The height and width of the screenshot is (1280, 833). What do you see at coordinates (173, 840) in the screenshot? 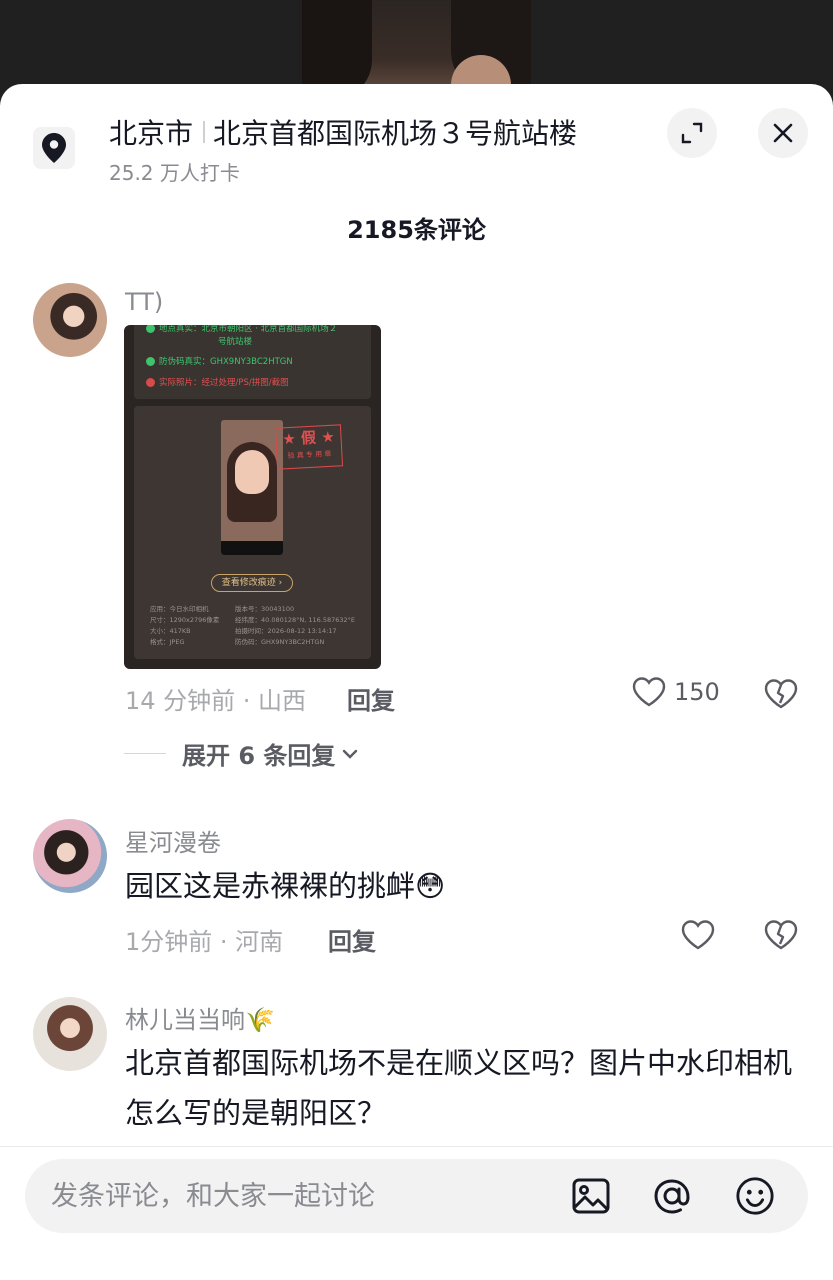
I see `comment-username: 星河漫卷` at bounding box center [173, 840].